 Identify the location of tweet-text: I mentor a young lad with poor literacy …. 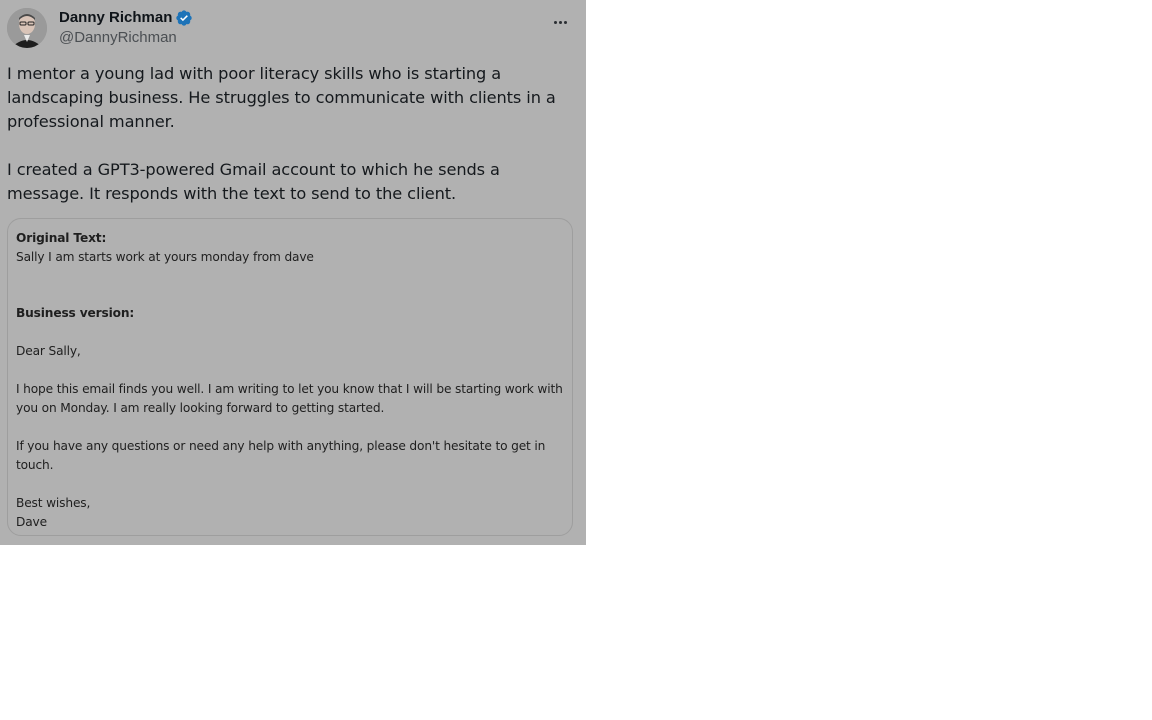
(292, 134).